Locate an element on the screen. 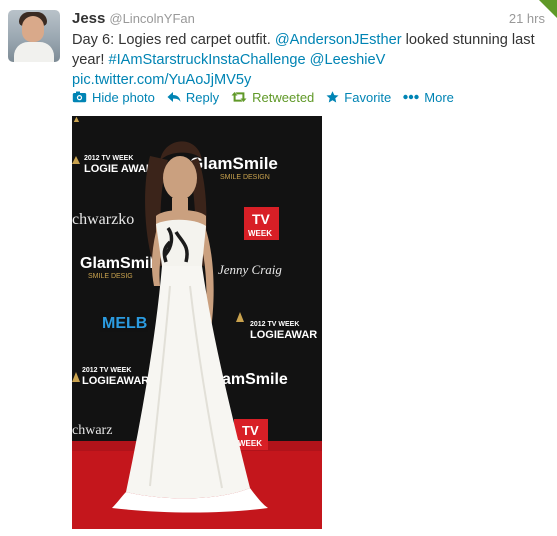 The image size is (557, 536). dots-icon is located at coordinates (411, 97).